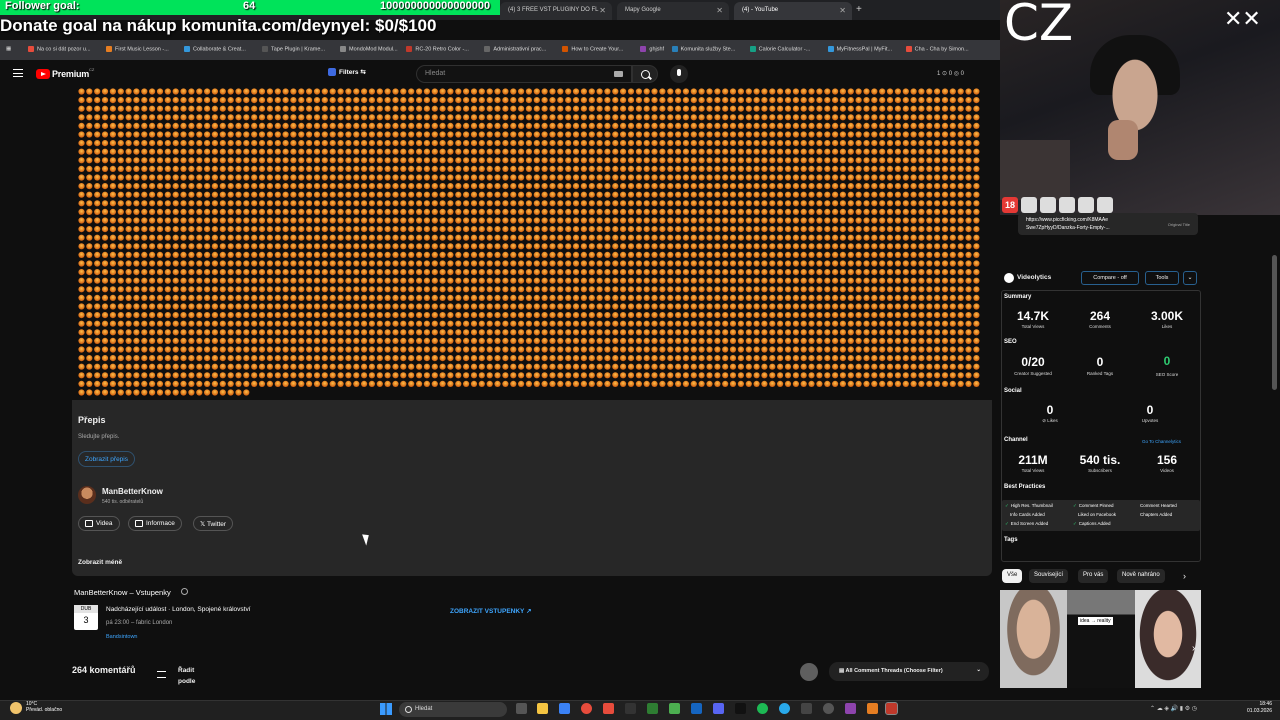 This screenshot has width=1280, height=720. I want to click on chip-recently-uploaded: Nově nahráno, so click(1141, 576).